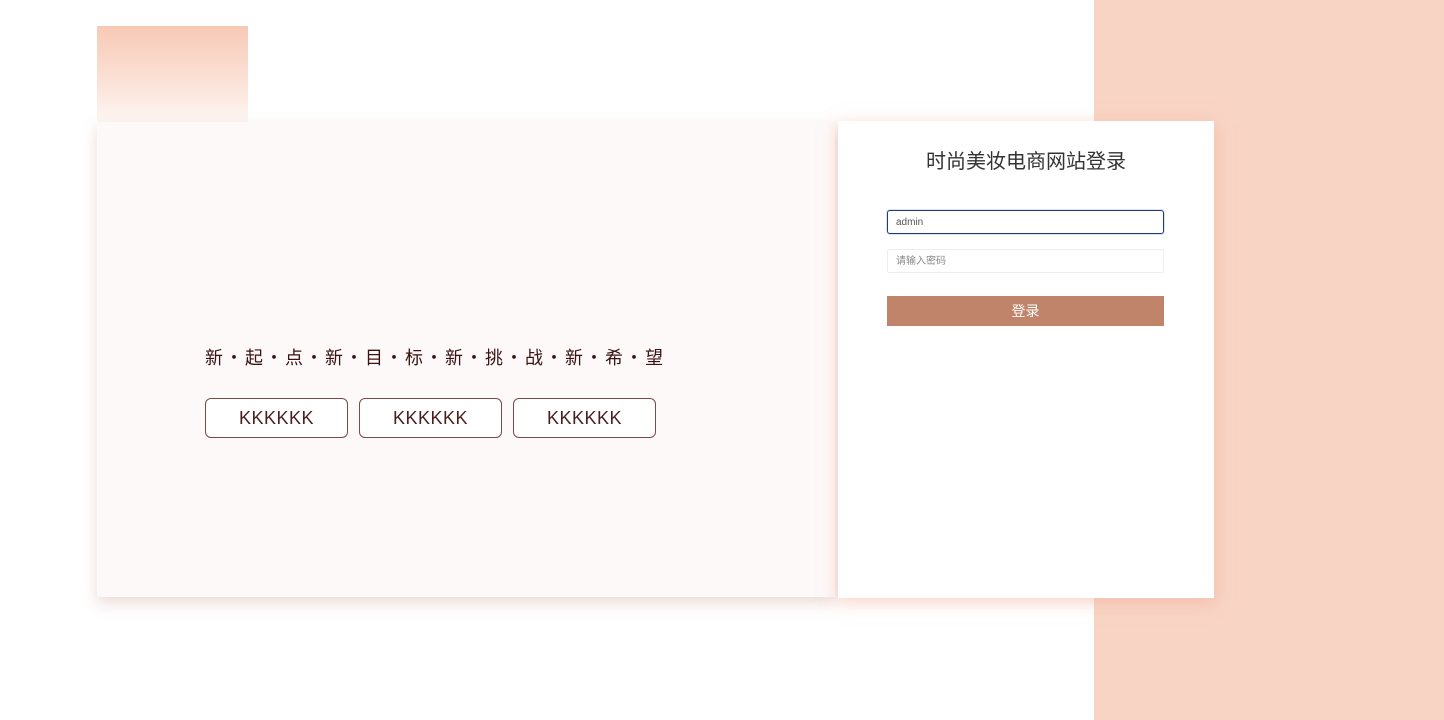 The height and width of the screenshot is (720, 1444). I want to click on password-input, so click(1025, 261).